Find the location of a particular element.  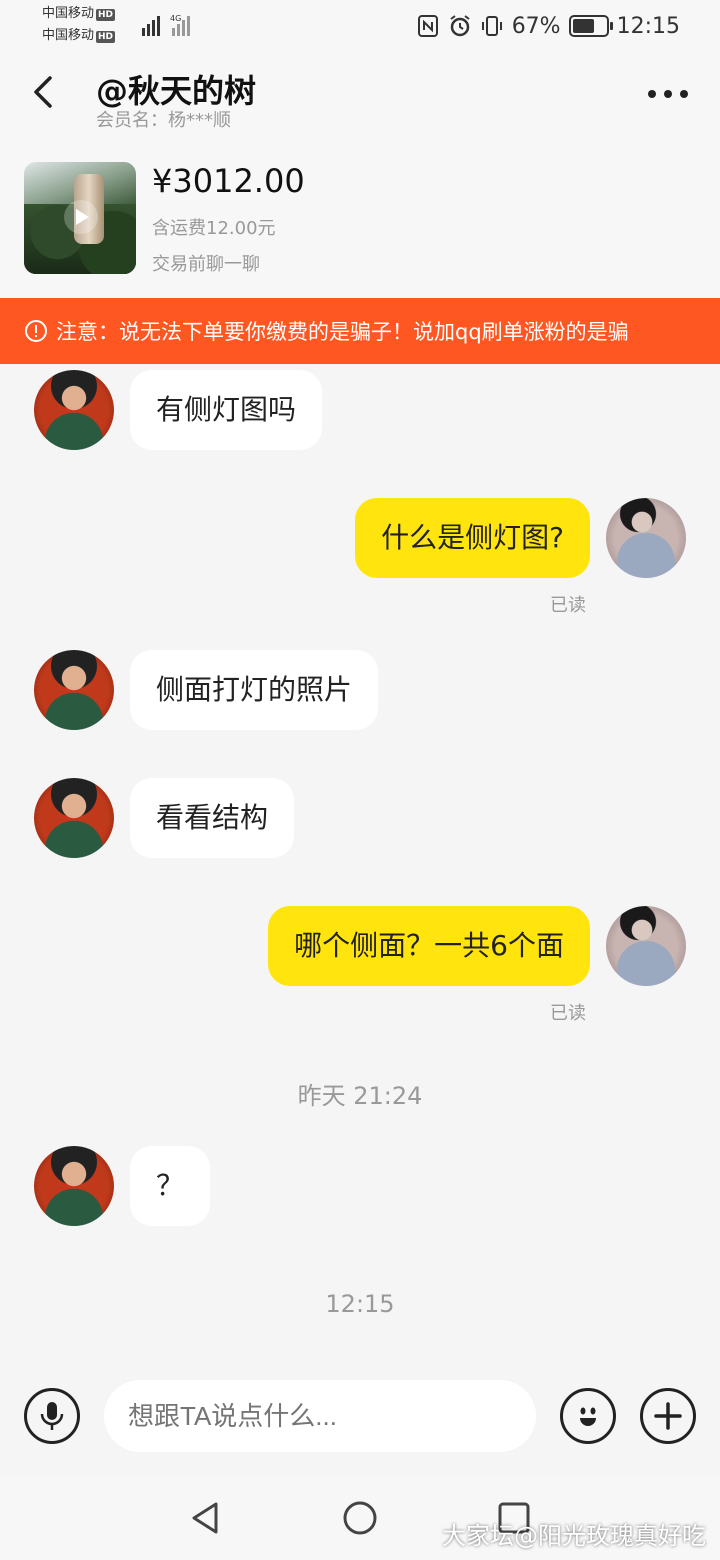

shipping-fee: 含运费12.00元 is located at coordinates (214, 228).